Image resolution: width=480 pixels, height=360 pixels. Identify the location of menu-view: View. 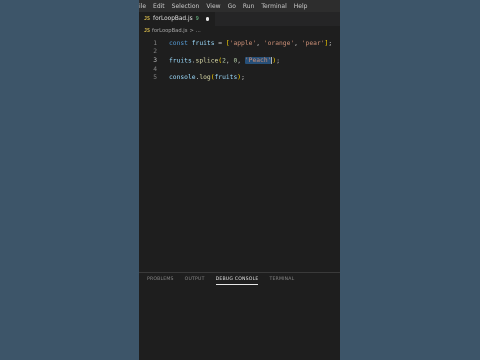
(213, 6).